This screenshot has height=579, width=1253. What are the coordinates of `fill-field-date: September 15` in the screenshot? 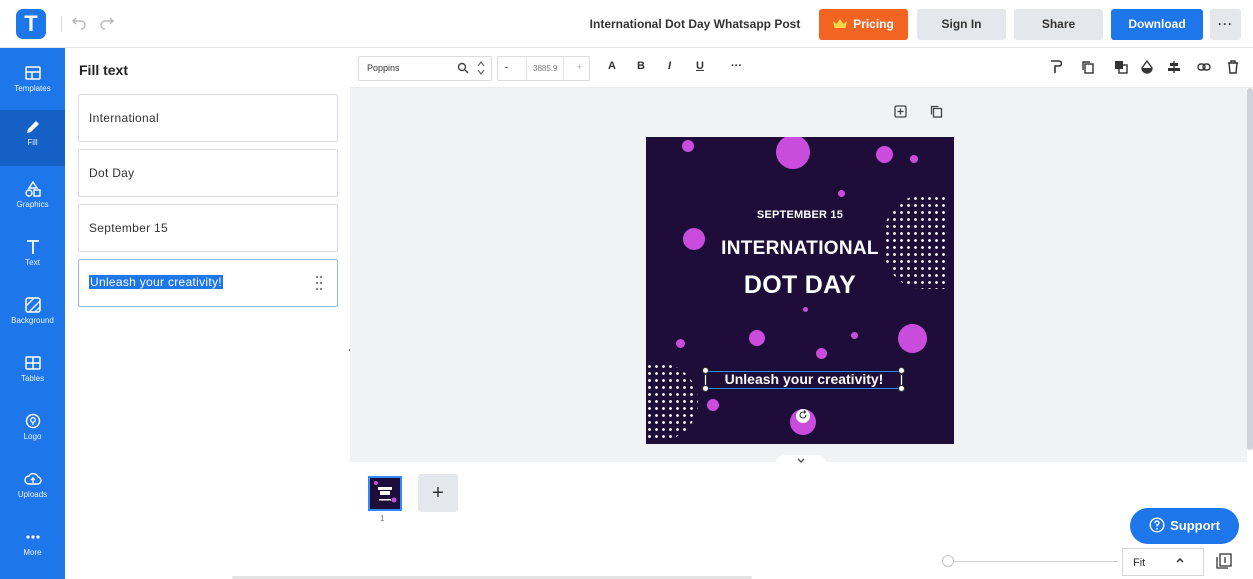 It's located at (208, 228).